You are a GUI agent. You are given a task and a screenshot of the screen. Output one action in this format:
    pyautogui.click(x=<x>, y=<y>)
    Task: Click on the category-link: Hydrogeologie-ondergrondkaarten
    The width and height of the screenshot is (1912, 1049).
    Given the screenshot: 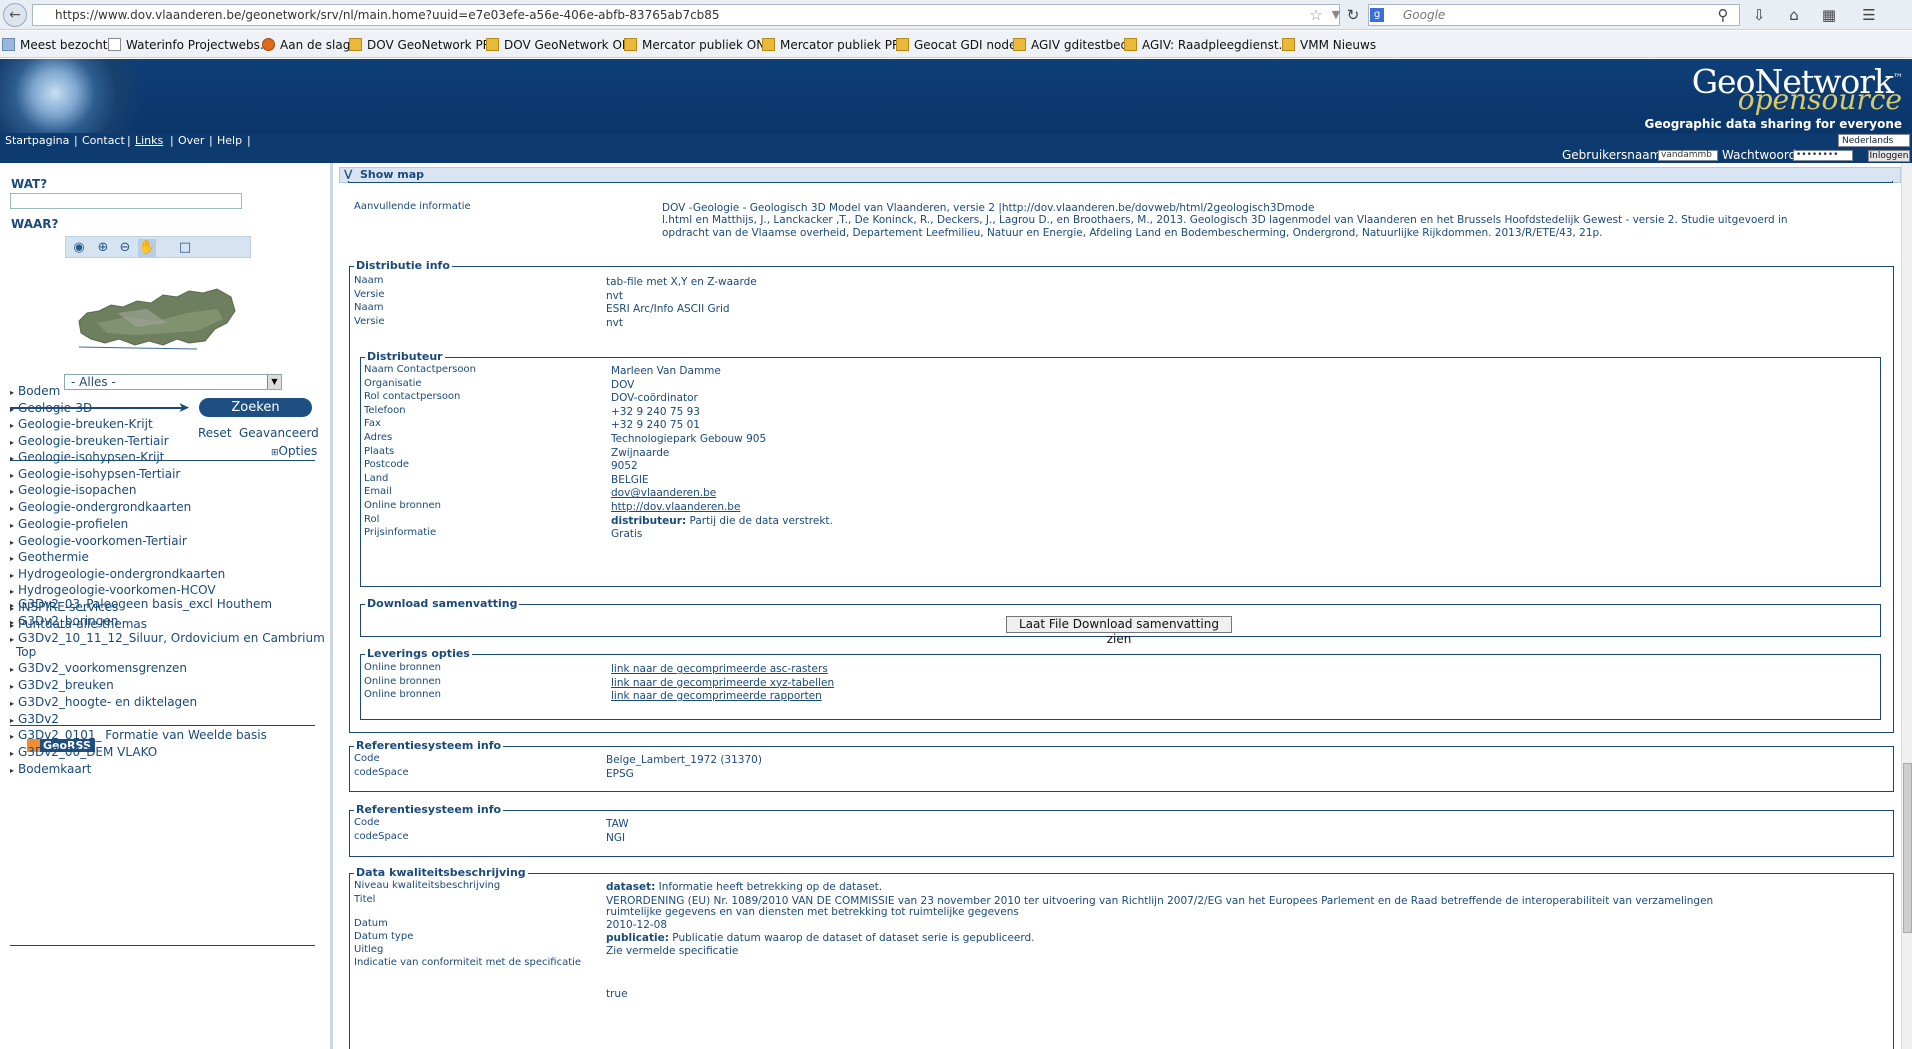 What is the action you would take?
    pyautogui.click(x=117, y=574)
    